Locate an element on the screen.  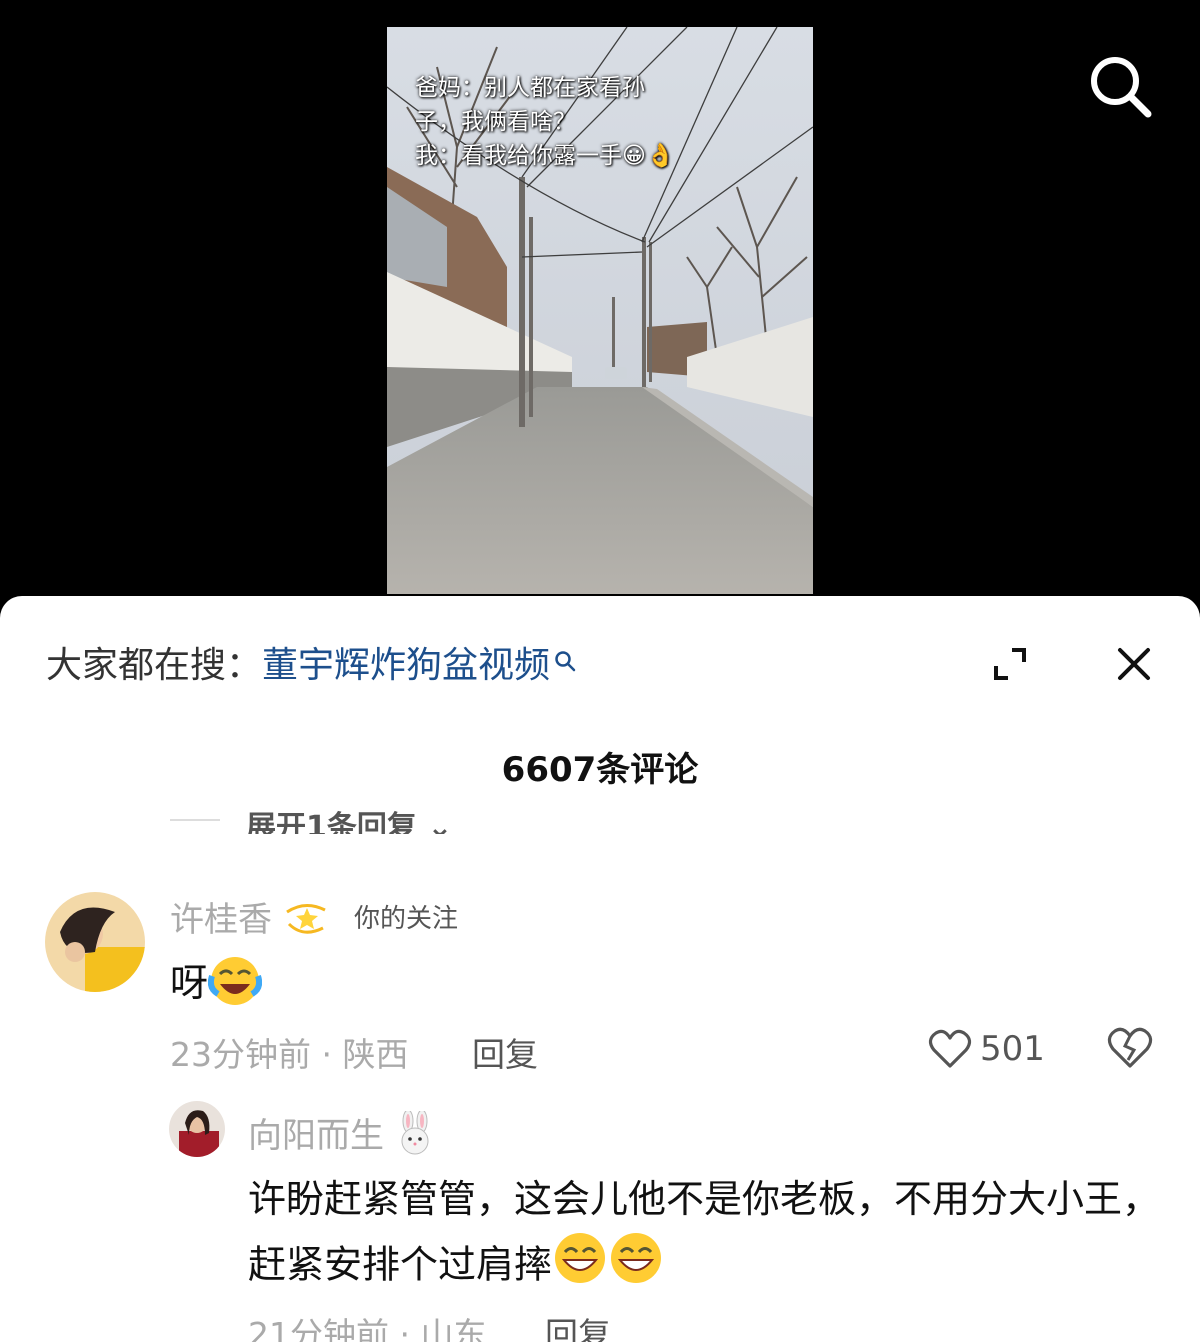
search-button is located at coordinates (1121, 87).